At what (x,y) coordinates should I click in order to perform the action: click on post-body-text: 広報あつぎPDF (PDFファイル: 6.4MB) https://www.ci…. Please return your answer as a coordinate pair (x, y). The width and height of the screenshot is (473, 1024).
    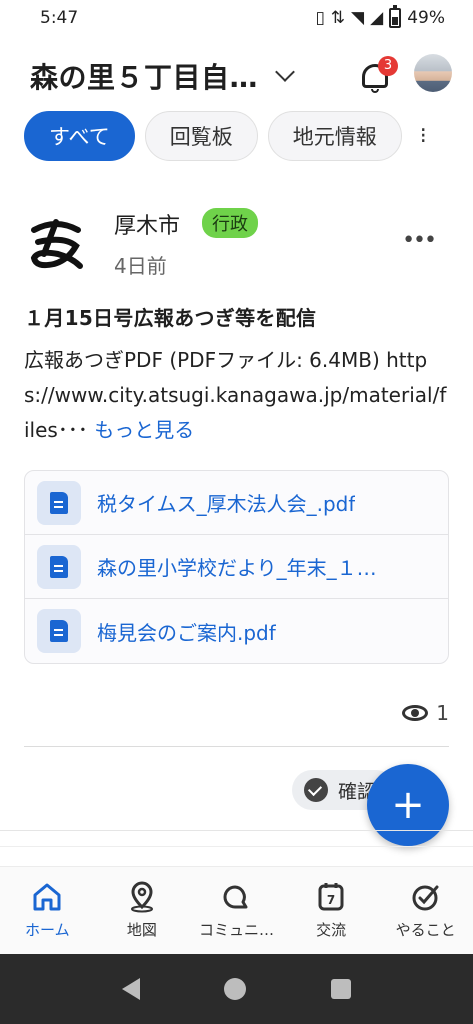
    Looking at the image, I should click on (235, 395).